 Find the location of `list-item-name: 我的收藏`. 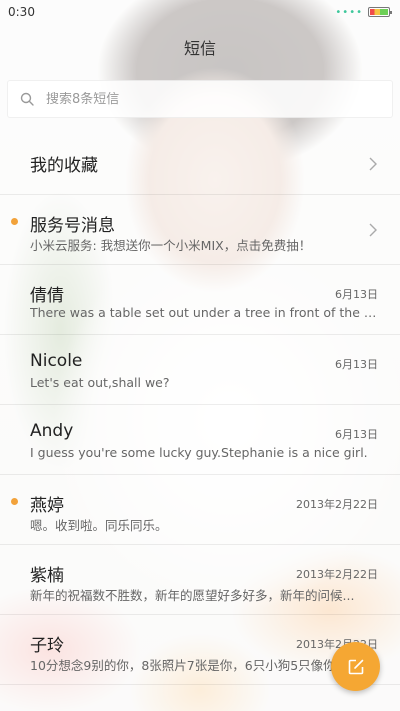

list-item-name: 我的收藏 is located at coordinates (64, 166).